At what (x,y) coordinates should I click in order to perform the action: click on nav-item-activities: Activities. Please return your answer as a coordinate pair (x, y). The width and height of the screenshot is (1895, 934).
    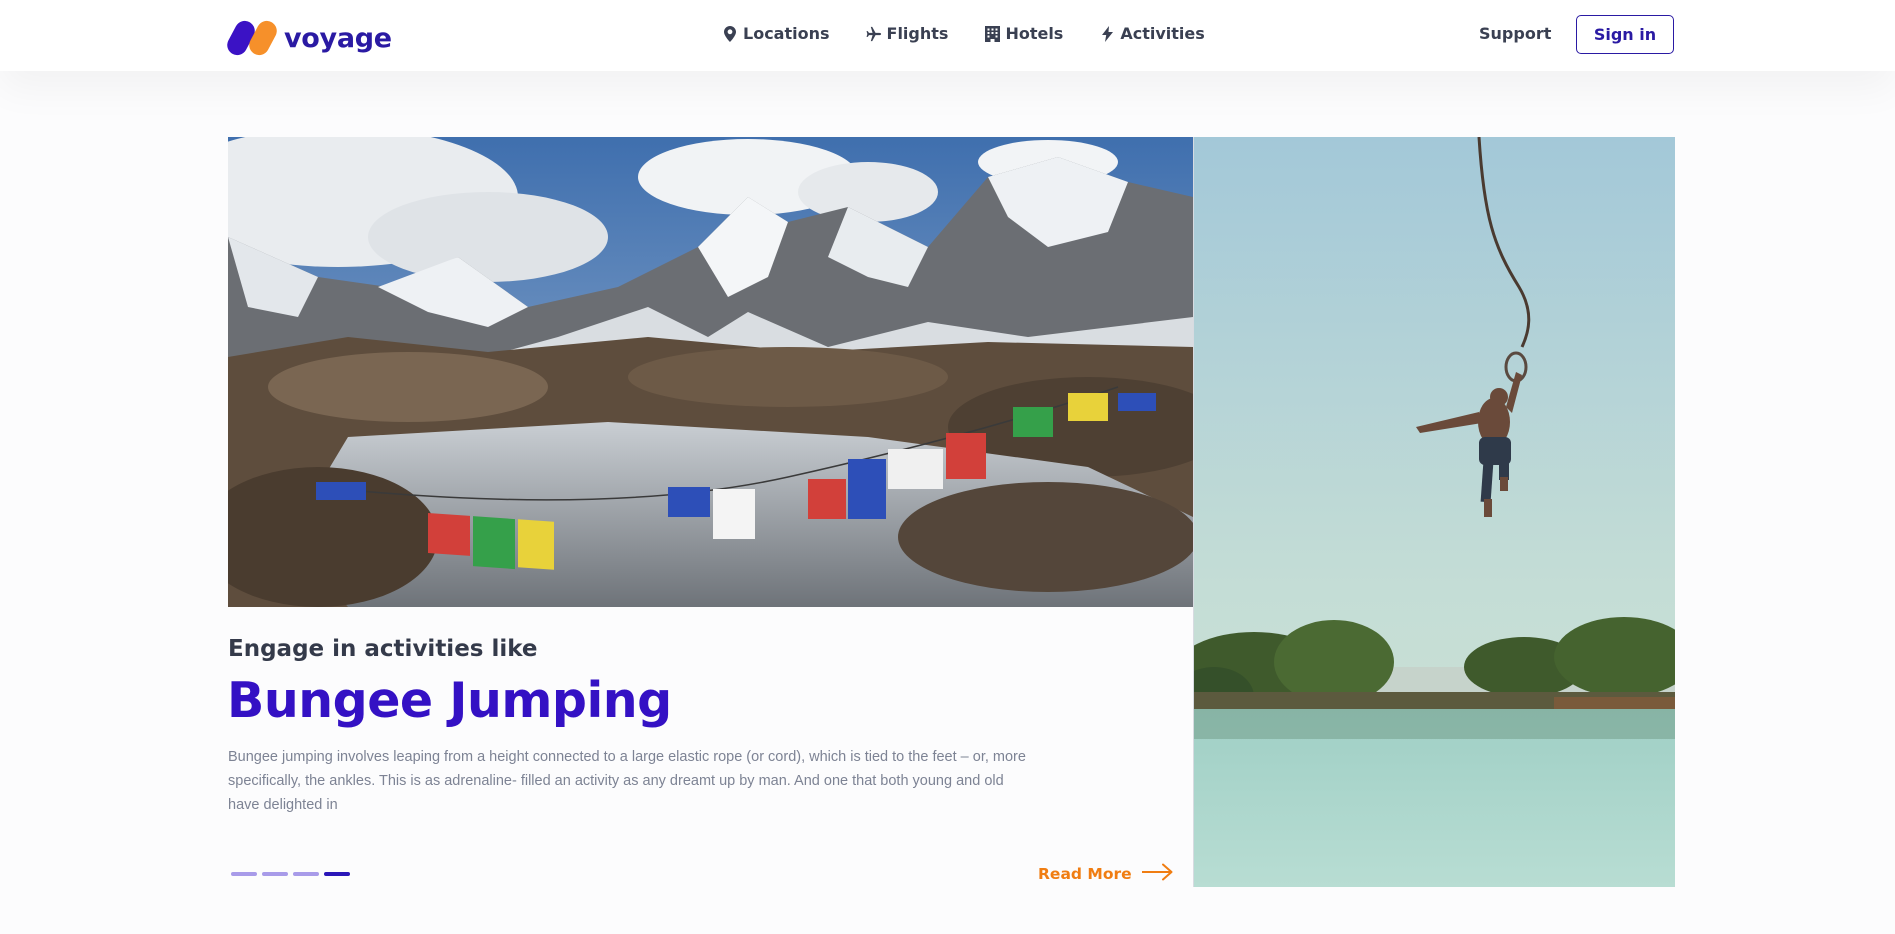
    Looking at the image, I should click on (1152, 33).